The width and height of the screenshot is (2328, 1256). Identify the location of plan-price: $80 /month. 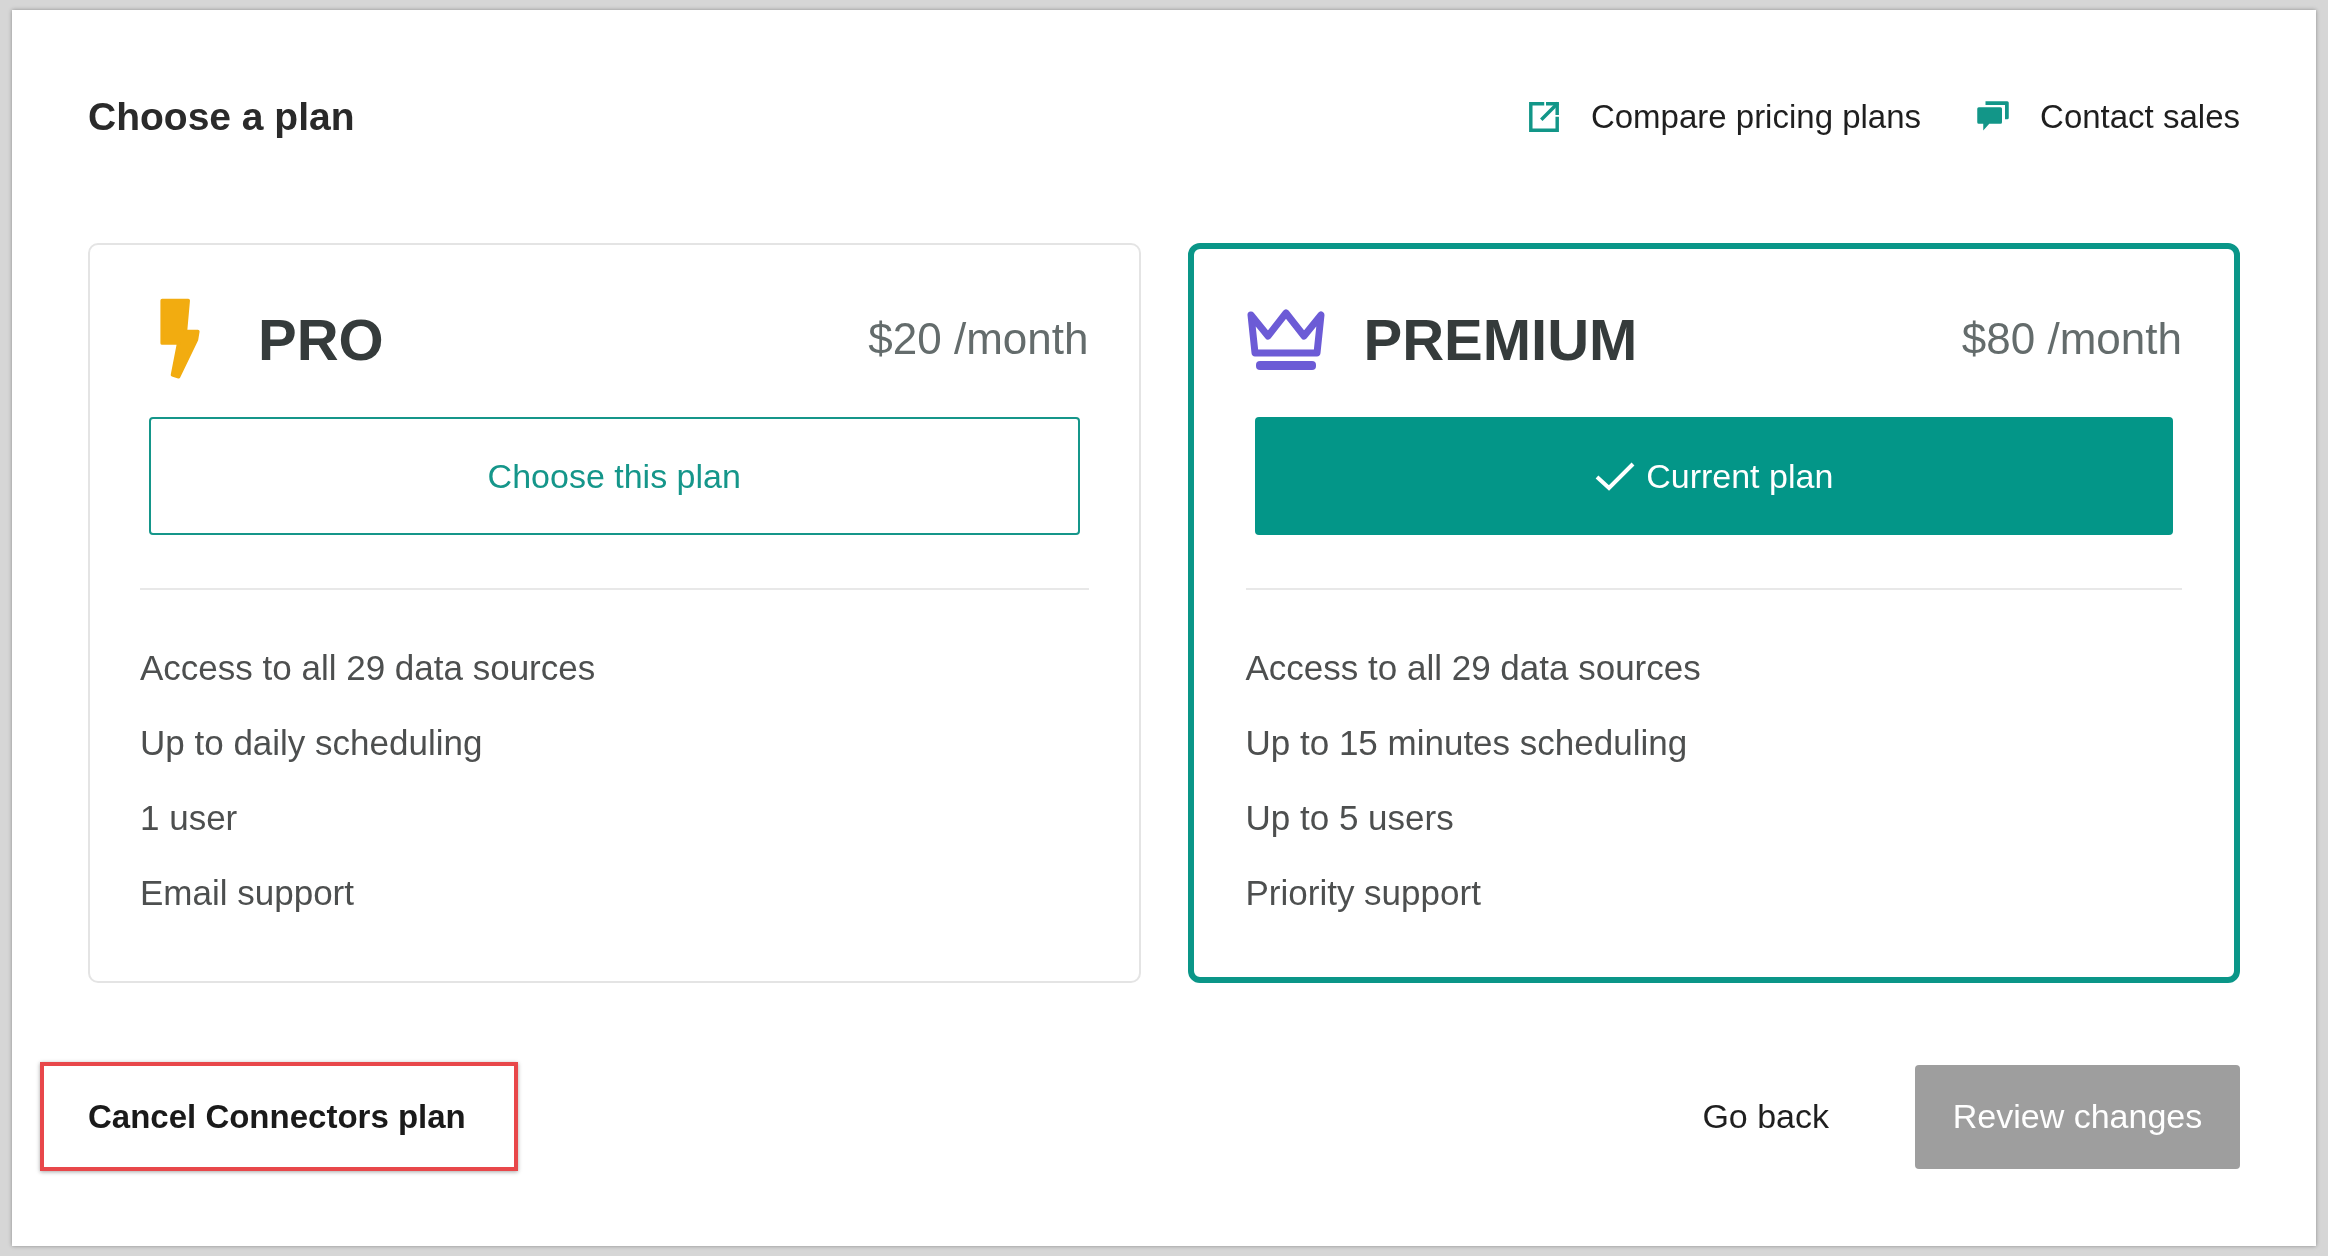
(2071, 339).